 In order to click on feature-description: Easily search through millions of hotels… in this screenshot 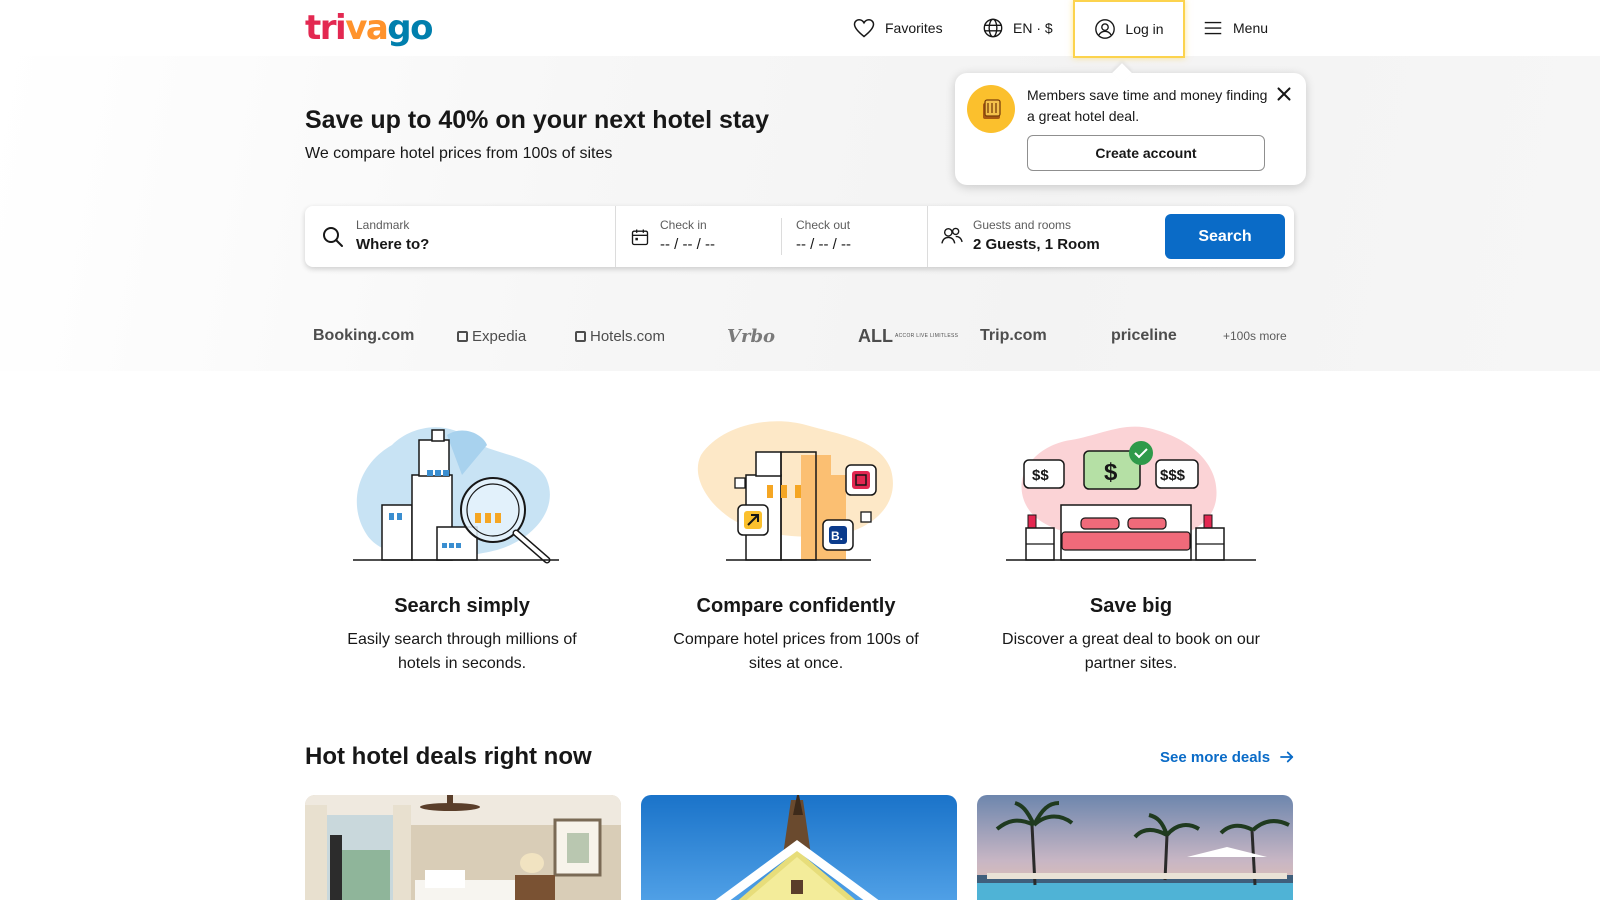, I will do `click(462, 651)`.